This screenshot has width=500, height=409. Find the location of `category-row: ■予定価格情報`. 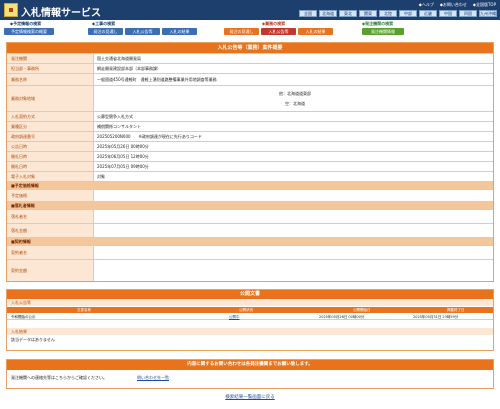

category-row: ■予定価格情報 is located at coordinates (250, 185).